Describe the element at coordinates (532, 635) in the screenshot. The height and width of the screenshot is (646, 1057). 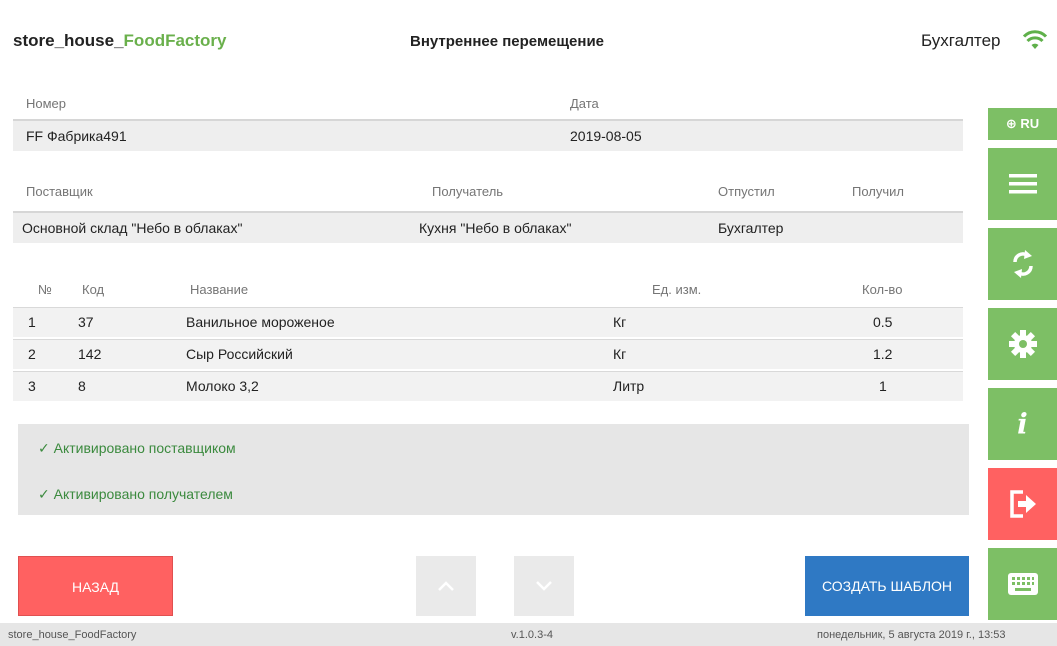
I see `footer-version: v.1.0.3-4` at that location.